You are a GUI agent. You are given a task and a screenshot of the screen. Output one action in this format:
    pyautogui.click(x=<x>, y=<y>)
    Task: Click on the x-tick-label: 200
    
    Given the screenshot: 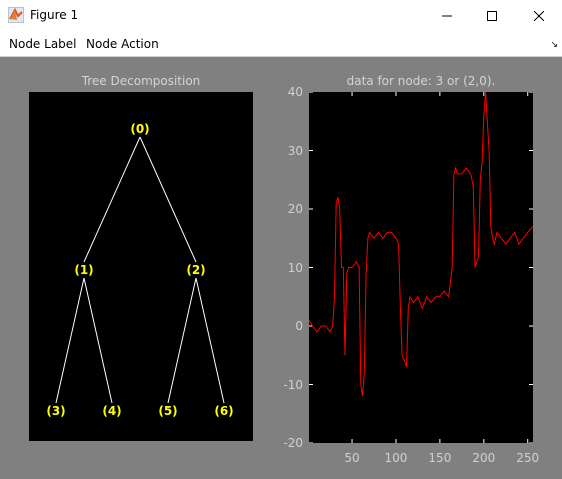 What is the action you would take?
    pyautogui.click(x=484, y=458)
    